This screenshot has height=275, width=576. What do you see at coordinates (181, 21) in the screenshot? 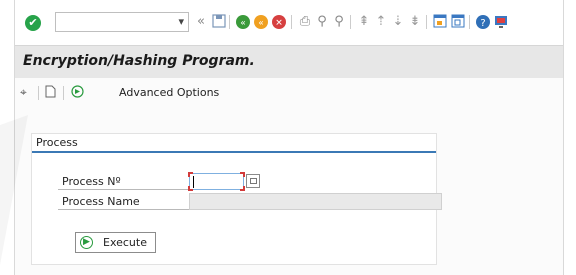
I see `dropdown-icon: ▾` at bounding box center [181, 21].